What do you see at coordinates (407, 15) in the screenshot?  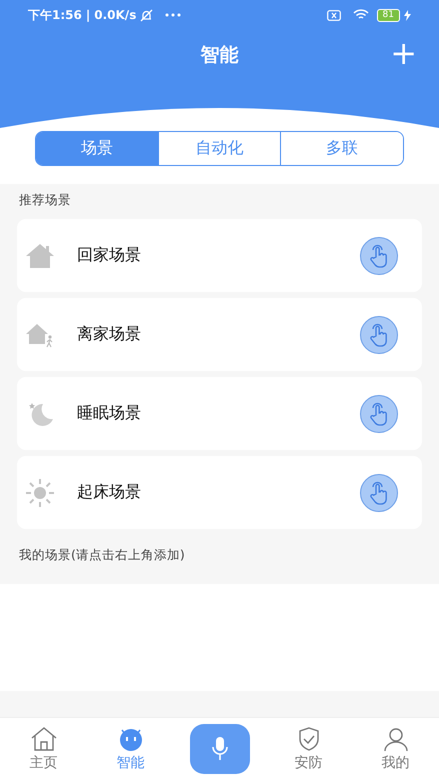 I see `charging-icon` at bounding box center [407, 15].